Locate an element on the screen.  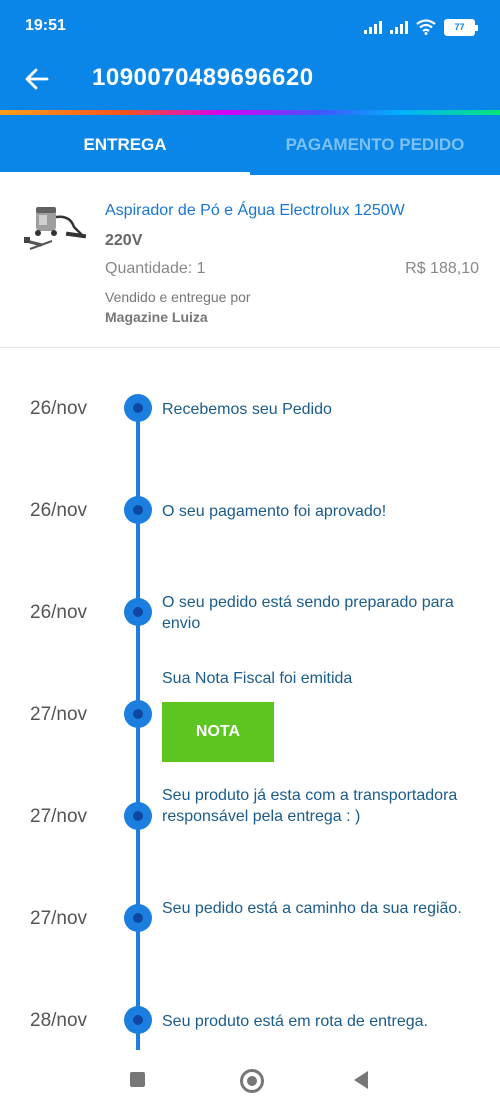
system-nav-bar is located at coordinates (250, 1080).